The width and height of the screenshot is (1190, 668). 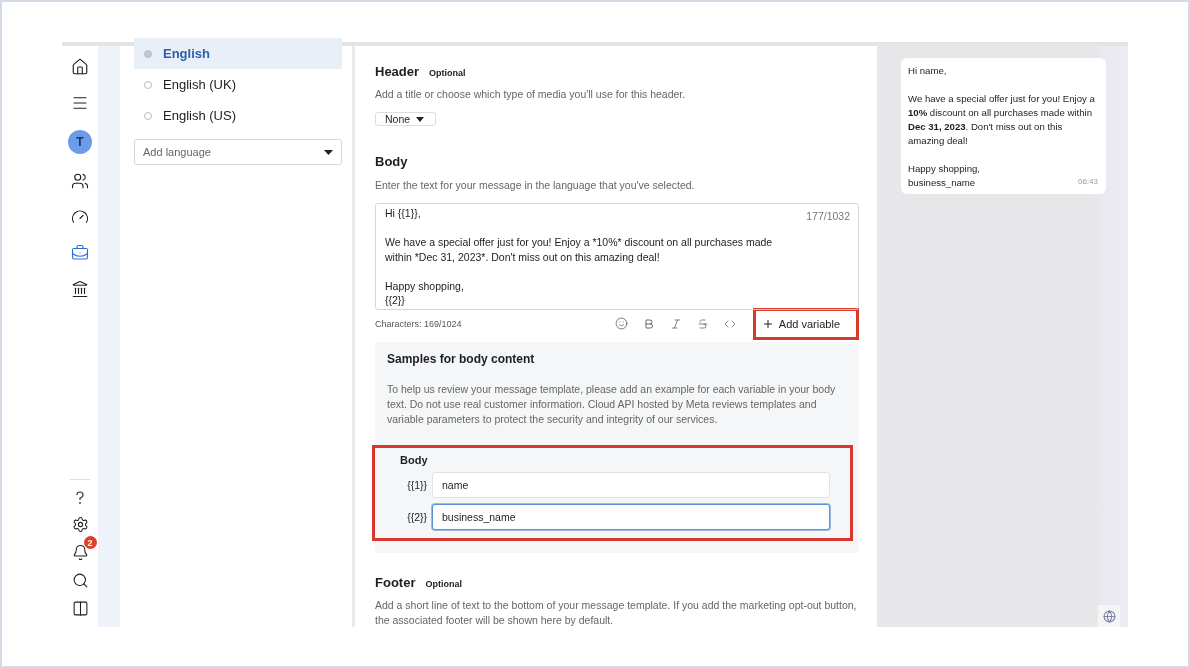 What do you see at coordinates (238, 53) in the screenshot?
I see `language-item: English` at bounding box center [238, 53].